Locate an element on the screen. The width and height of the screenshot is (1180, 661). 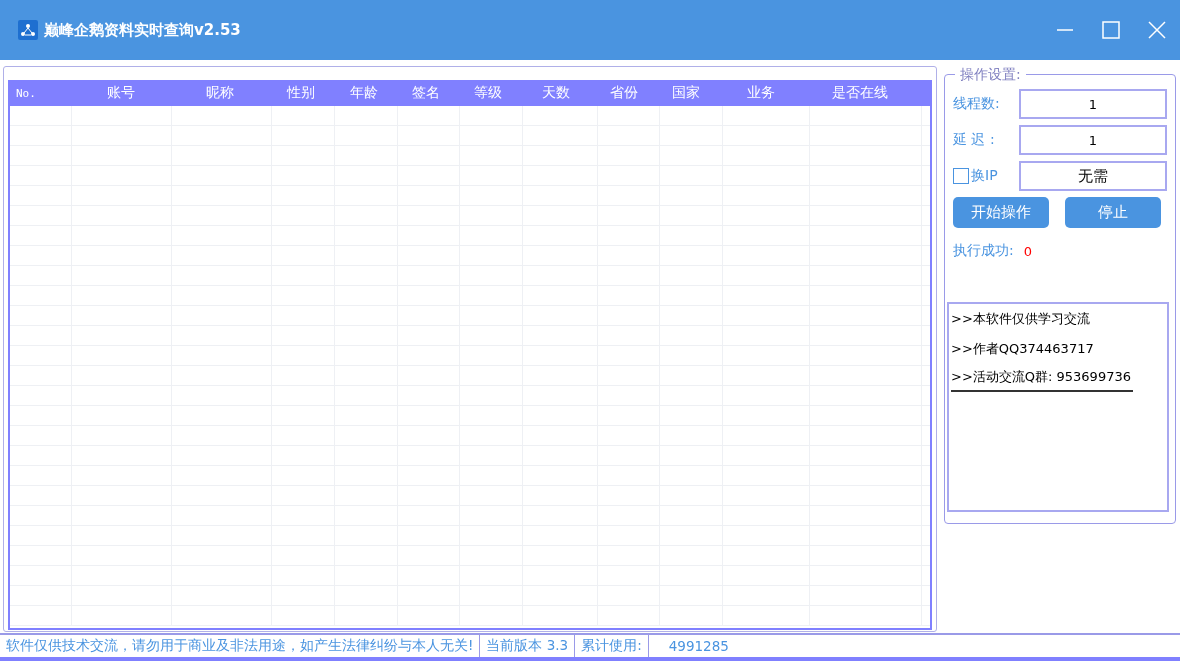
column-header: 国家 is located at coordinates (686, 93).